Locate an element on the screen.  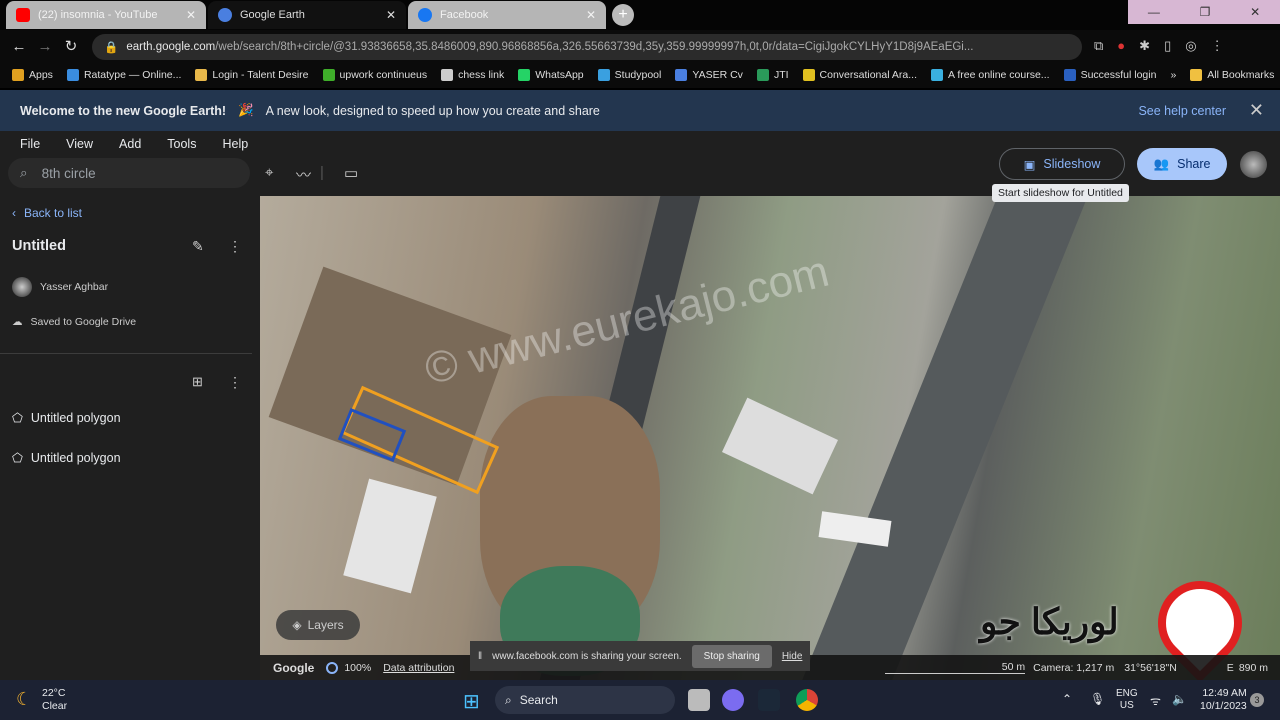
minimize-icon: — is located at coordinates (1154, 12).